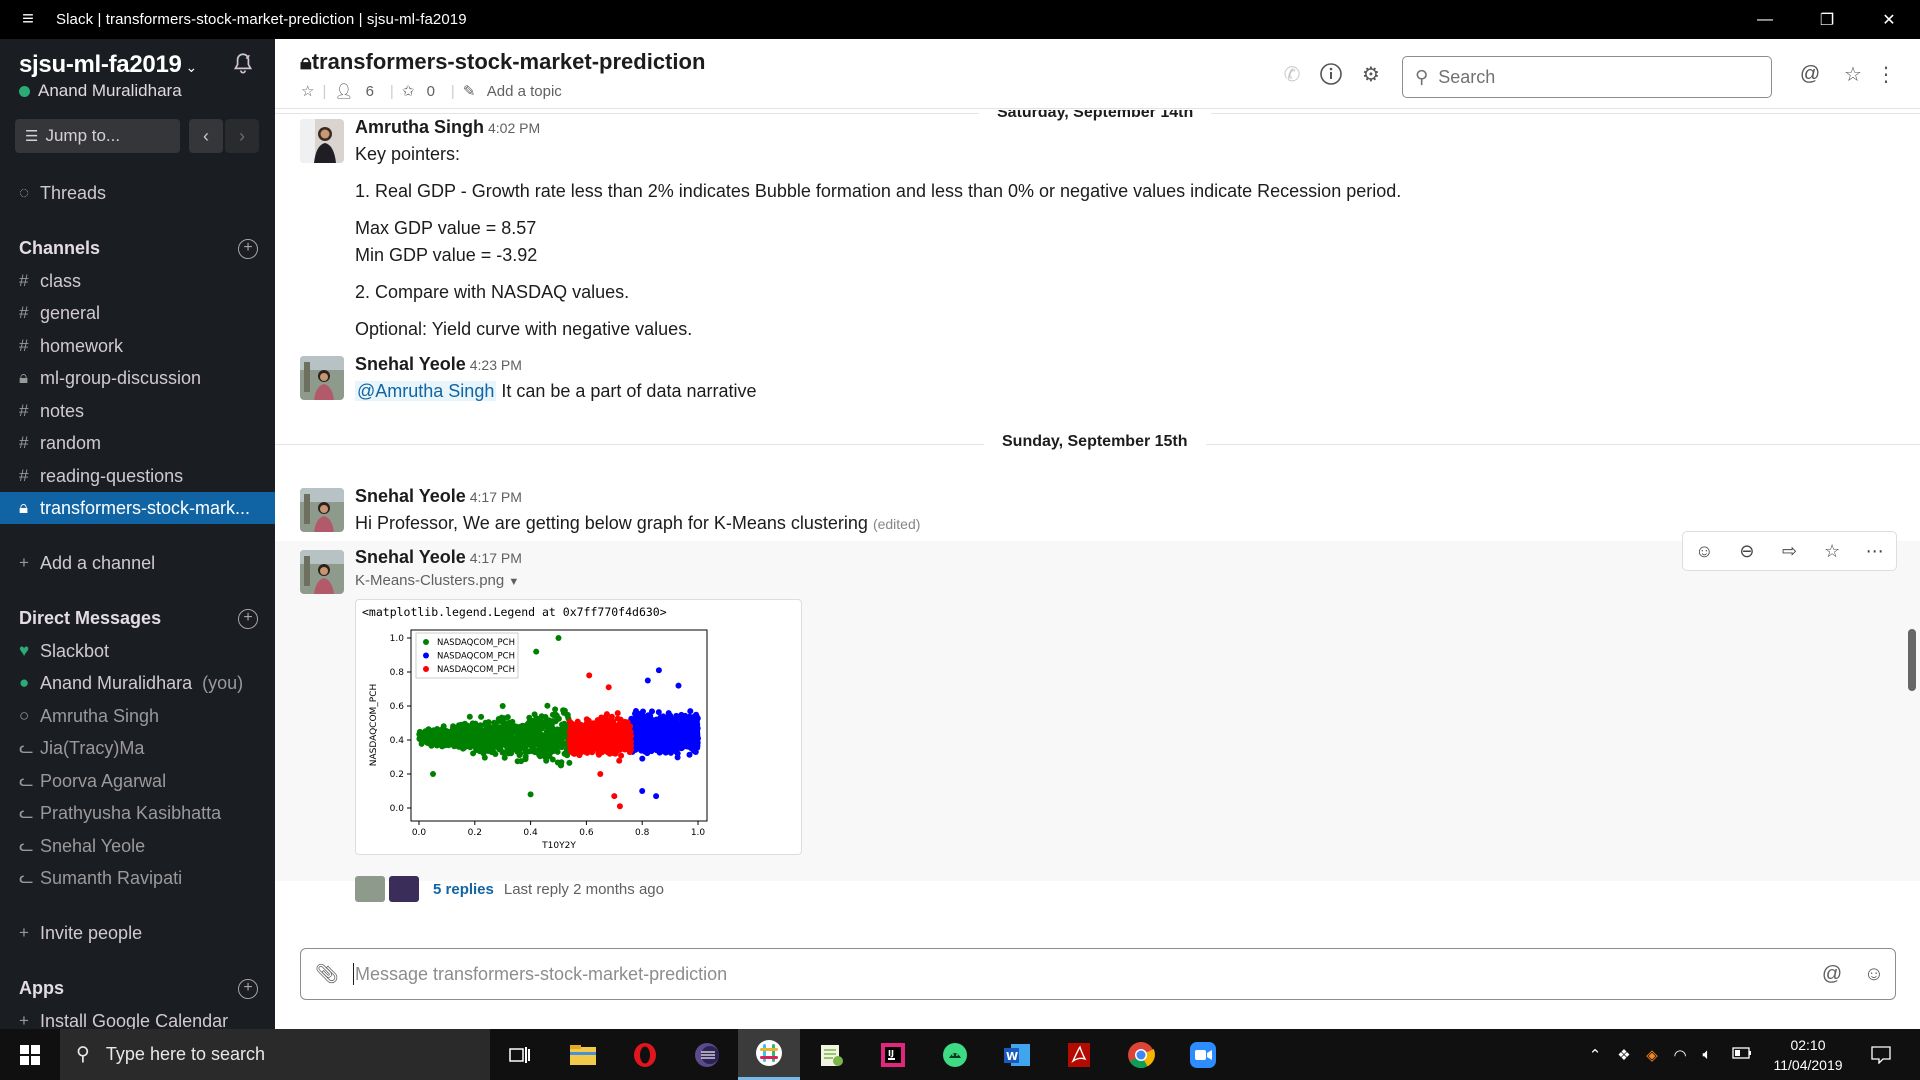  What do you see at coordinates (1704, 551) in the screenshot?
I see `add-reaction-icon: ☺` at bounding box center [1704, 551].